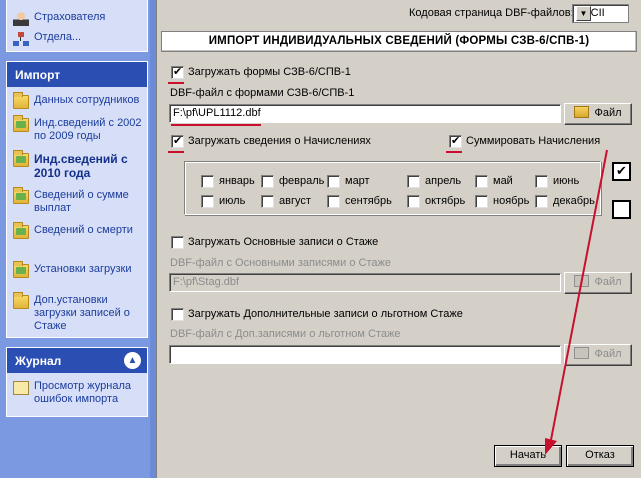  What do you see at coordinates (533, 141) in the screenshot?
I see `sum-accruals-label: Суммировать Начисления` at bounding box center [533, 141].